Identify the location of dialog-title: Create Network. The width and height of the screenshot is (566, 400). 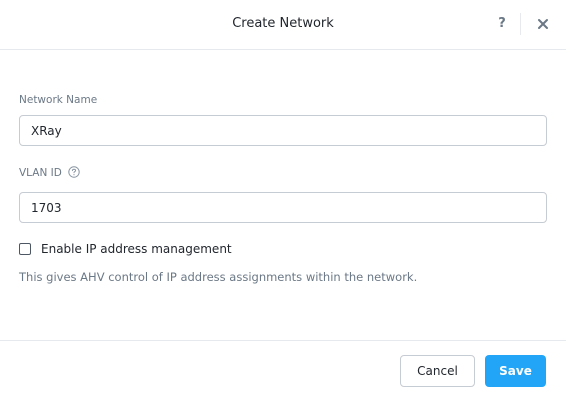
(283, 23).